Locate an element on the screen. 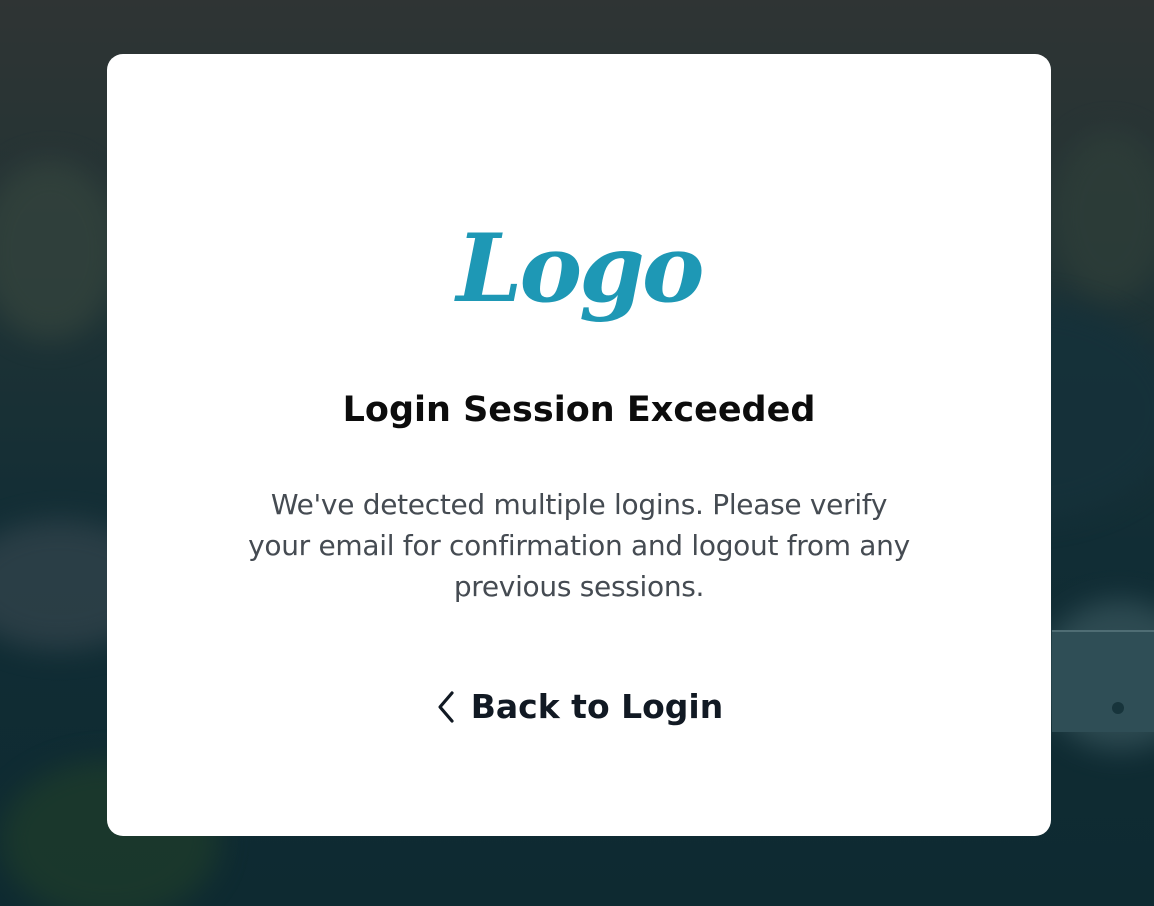 The width and height of the screenshot is (1154, 906). background-laptop is located at coordinates (1103, 681).